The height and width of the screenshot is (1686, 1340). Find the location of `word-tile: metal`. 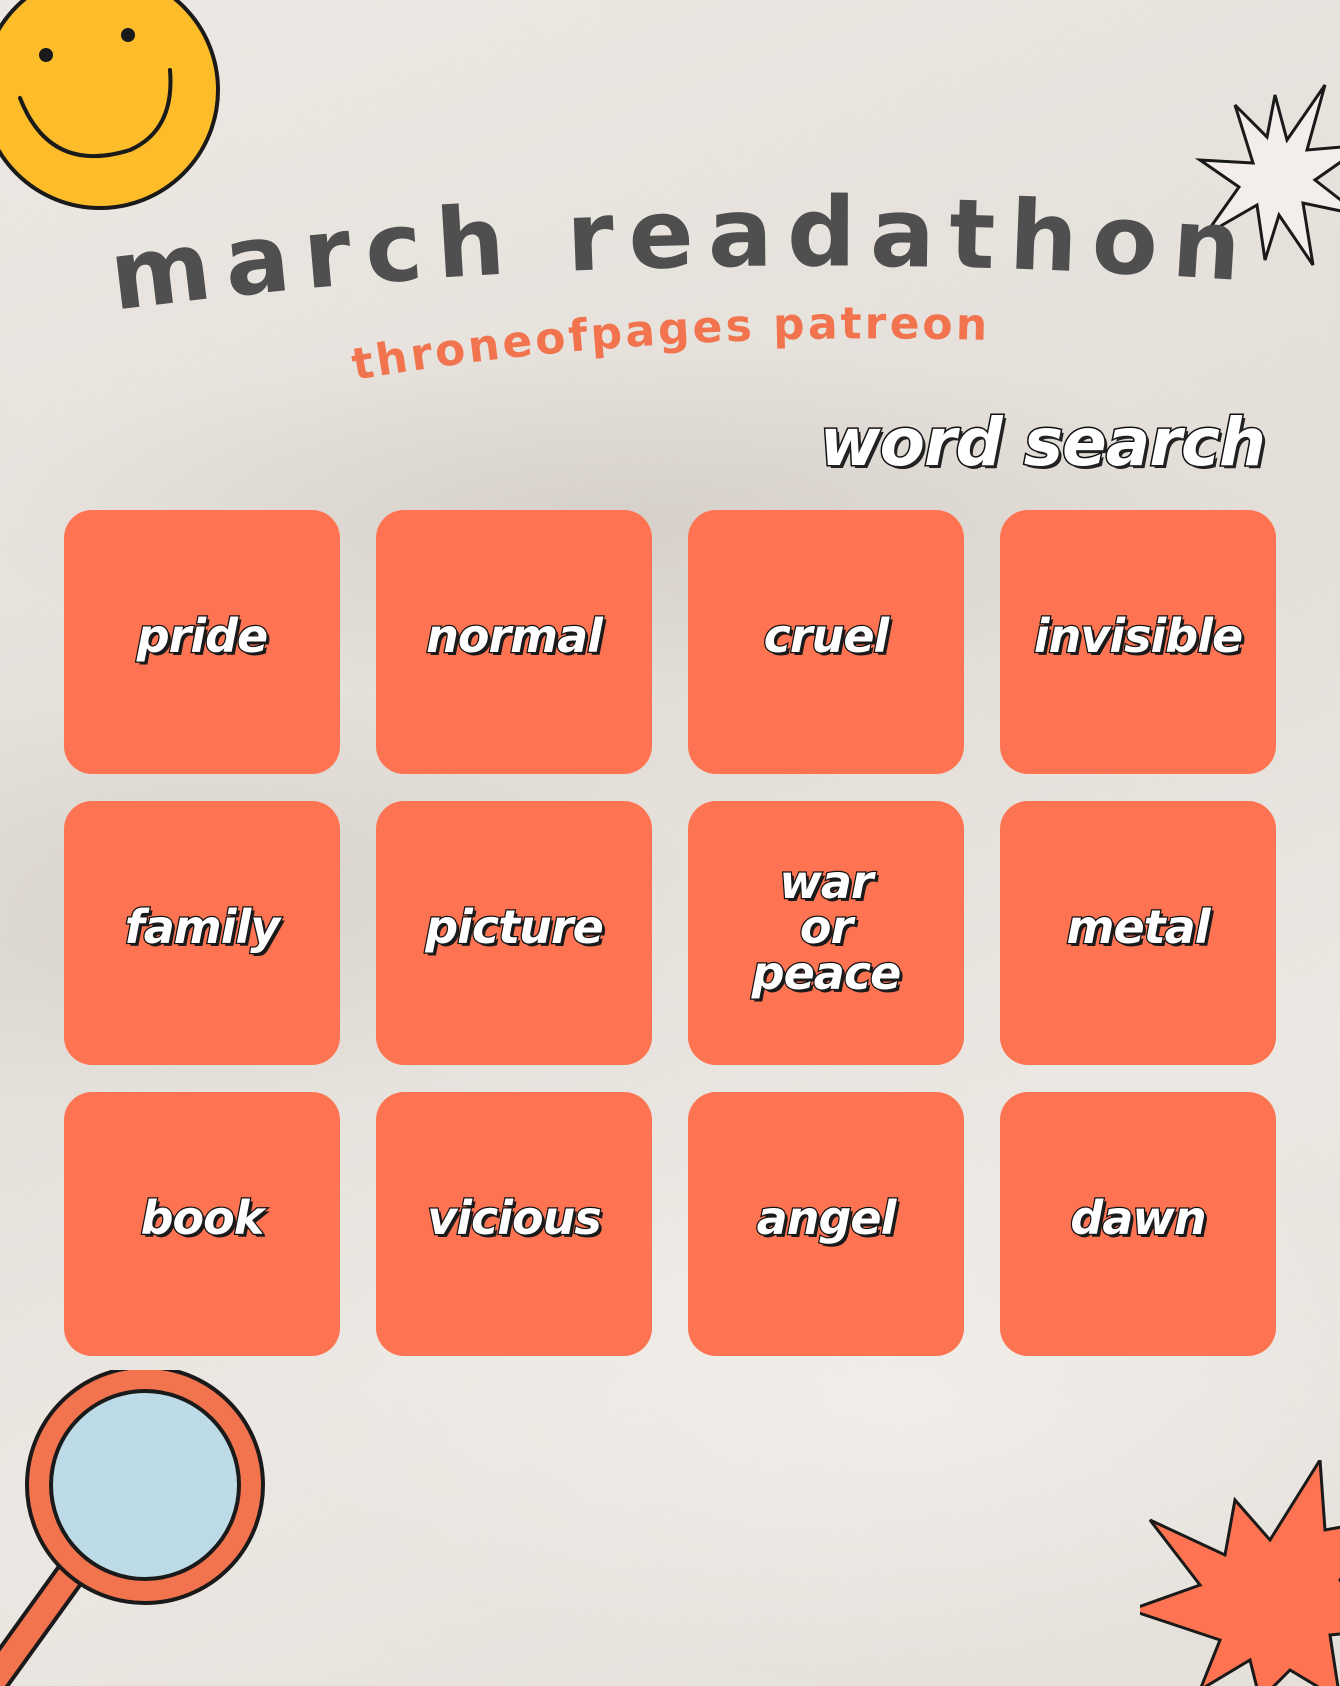

word-tile: metal is located at coordinates (1138, 933).